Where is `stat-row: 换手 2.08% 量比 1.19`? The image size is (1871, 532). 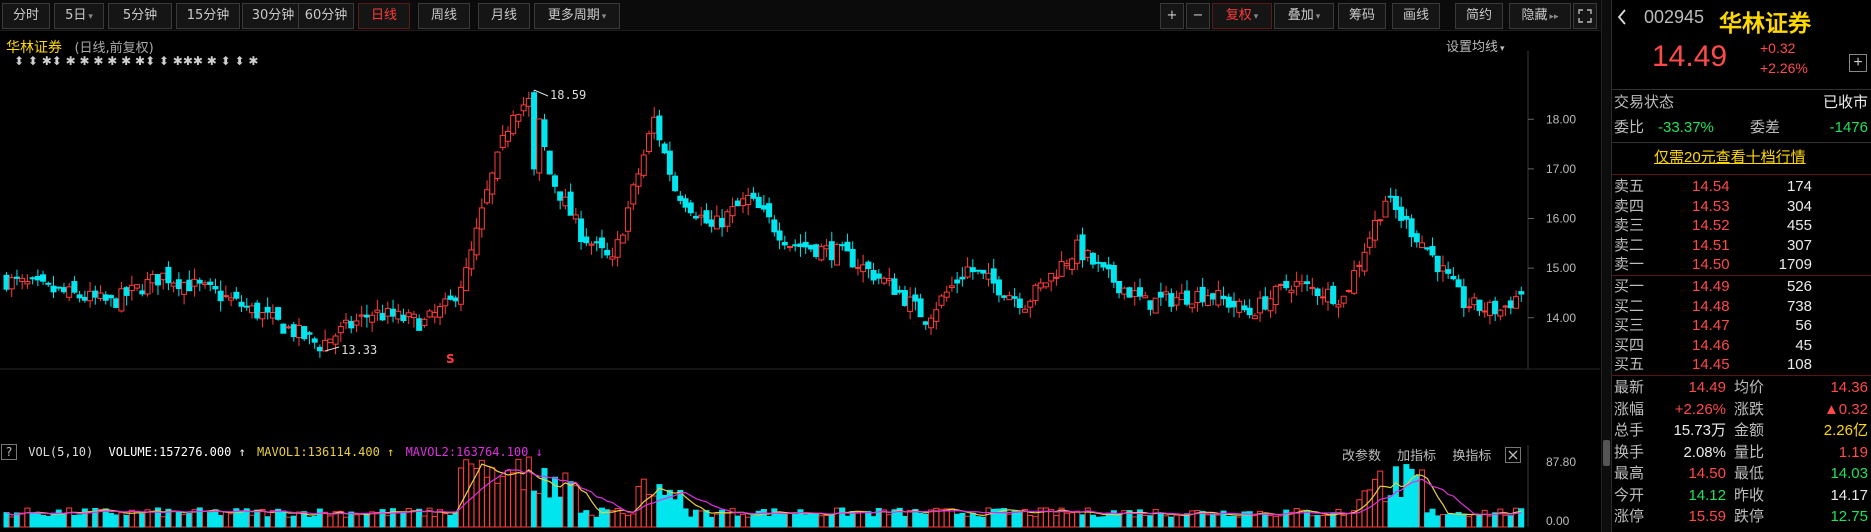 stat-row: 换手 2.08% 量比 1.19 is located at coordinates (1741, 453).